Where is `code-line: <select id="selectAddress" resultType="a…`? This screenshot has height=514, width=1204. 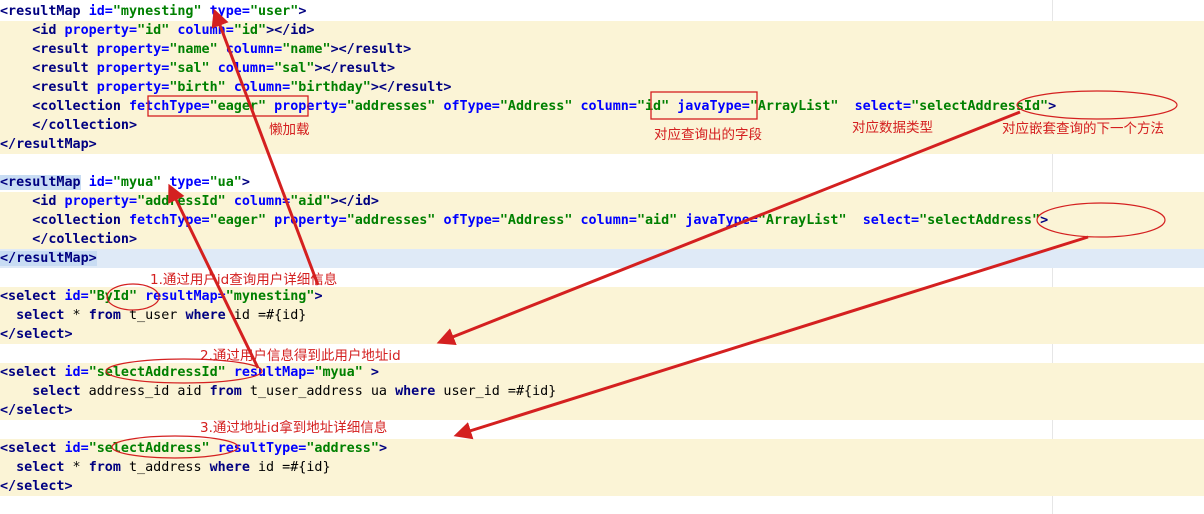
code-line: <select id="selectAddress" resultType="a… is located at coordinates (193, 448).